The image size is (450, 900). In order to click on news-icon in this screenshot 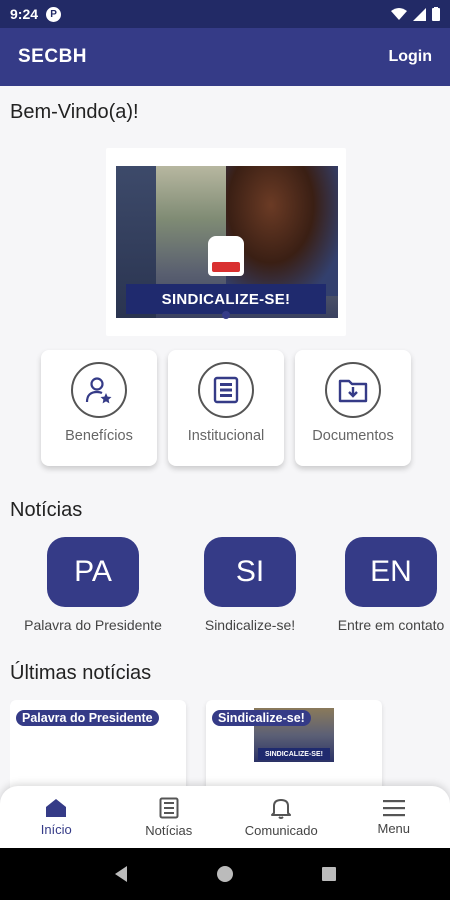, I will do `click(169, 807)`.